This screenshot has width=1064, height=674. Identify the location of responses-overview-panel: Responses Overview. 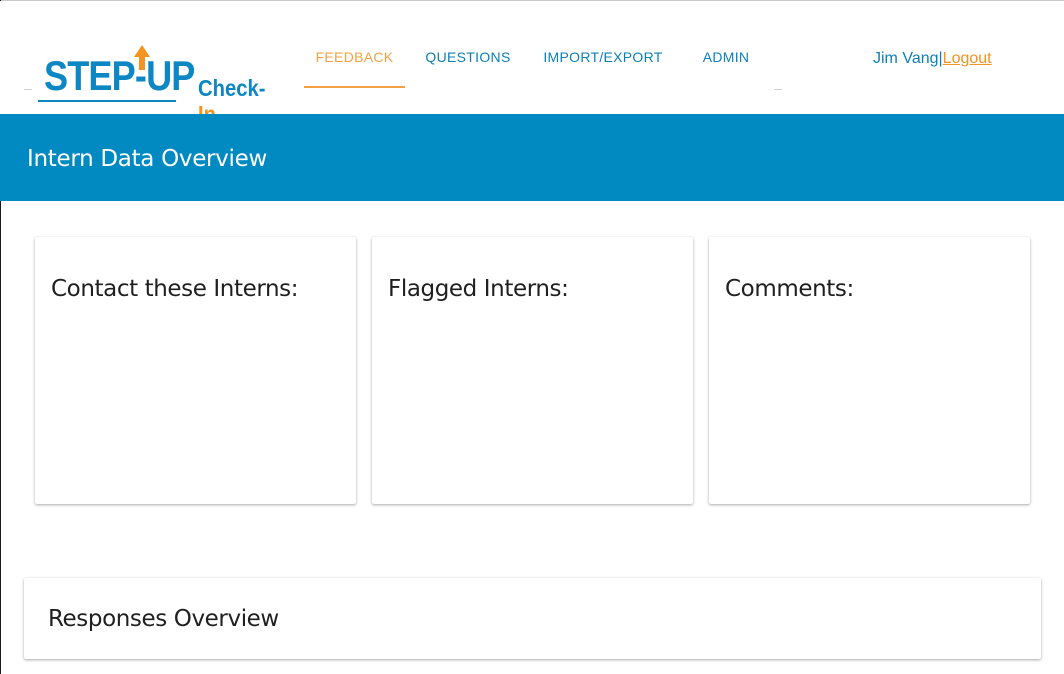
(532, 618).